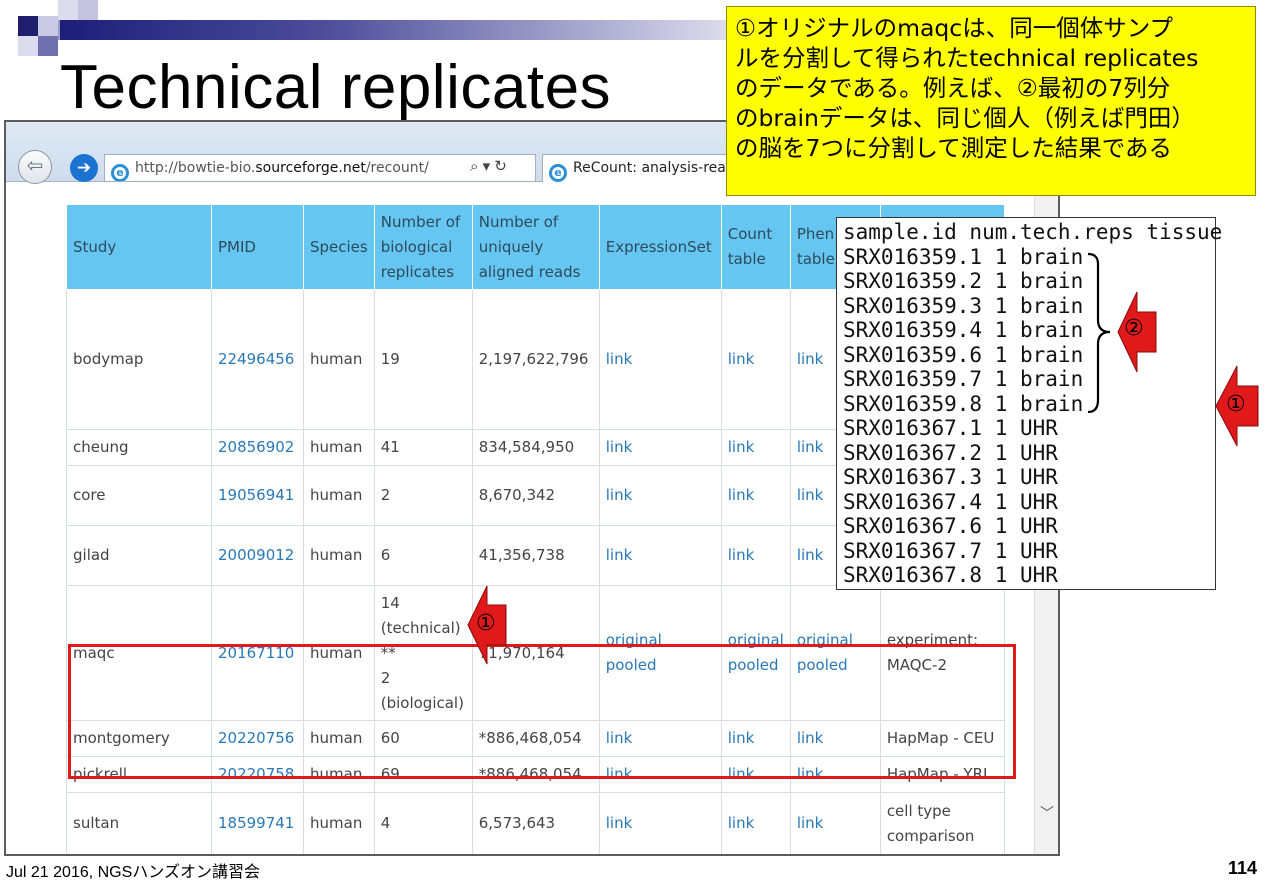  I want to click on pmid-link: 20220758, so click(257, 774).